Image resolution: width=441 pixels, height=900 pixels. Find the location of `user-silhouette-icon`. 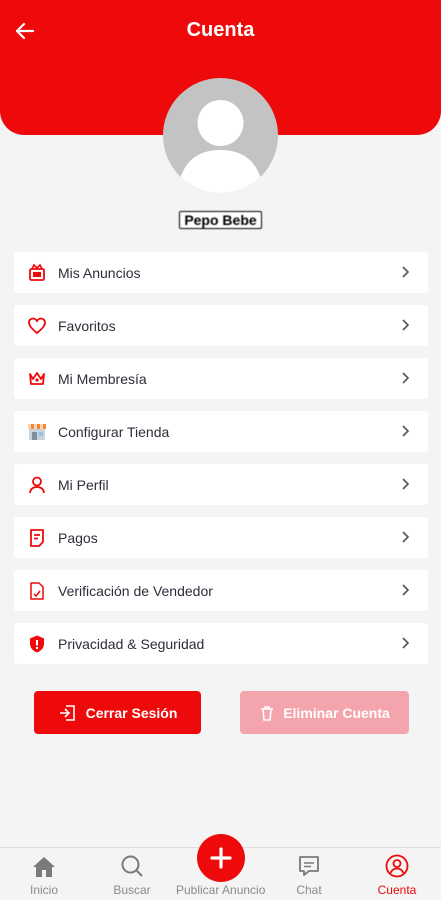

user-silhouette-icon is located at coordinates (220, 146).